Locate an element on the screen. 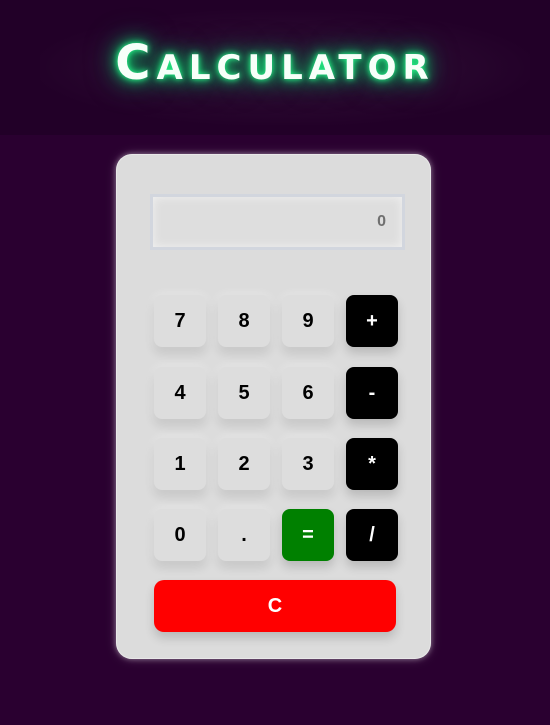 The height and width of the screenshot is (725, 550). digit-3-button: 3 is located at coordinates (308, 464).